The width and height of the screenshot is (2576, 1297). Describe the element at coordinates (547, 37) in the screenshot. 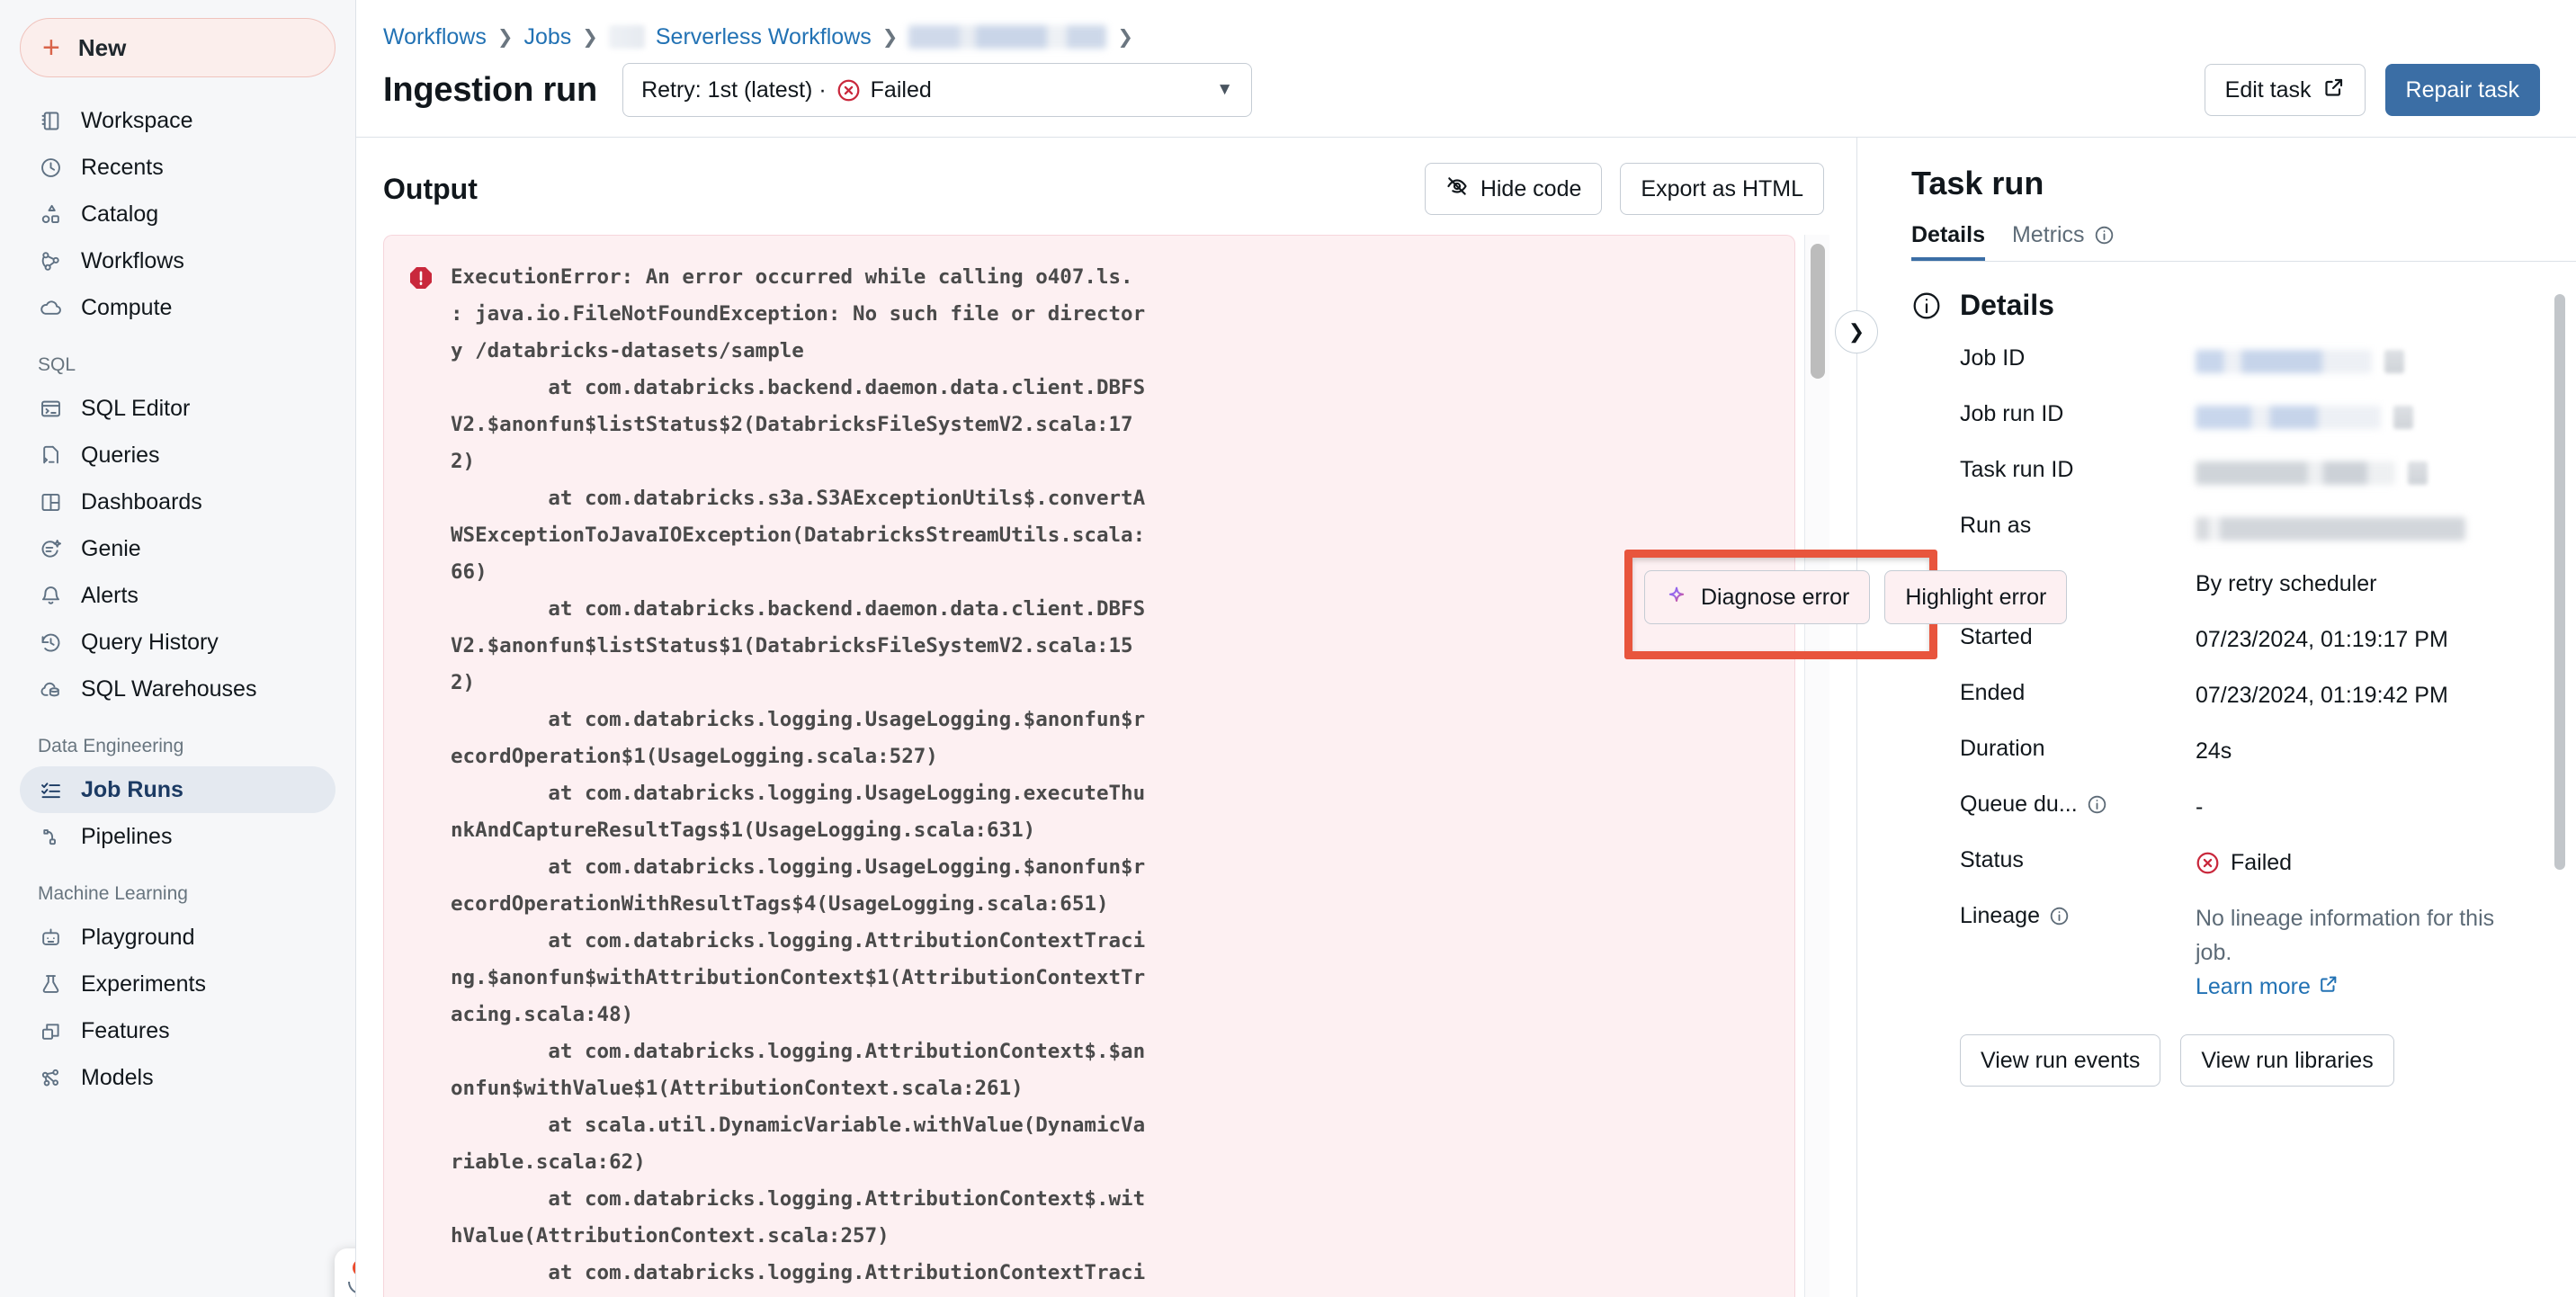

I see `breadcrumb-item-jobs: Jobs` at that location.